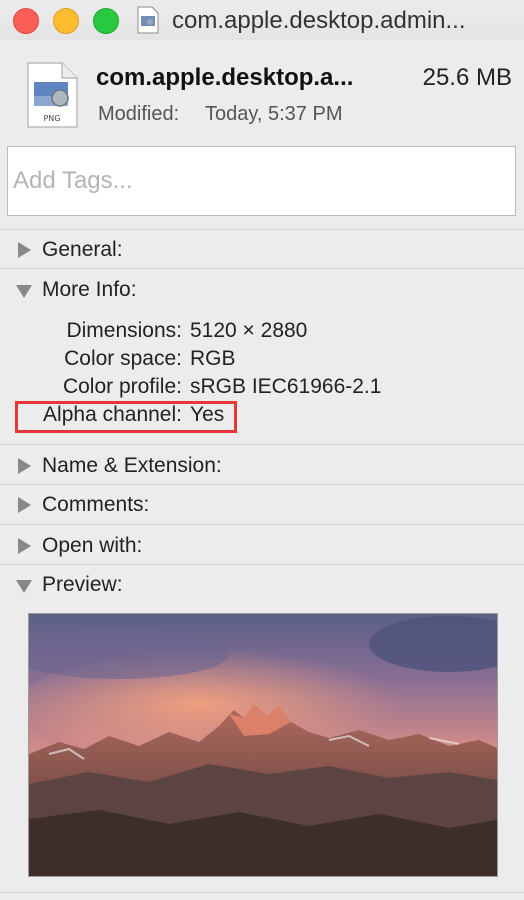  What do you see at coordinates (262, 466) in the screenshot?
I see `section-name-extension: Name & Extension:` at bounding box center [262, 466].